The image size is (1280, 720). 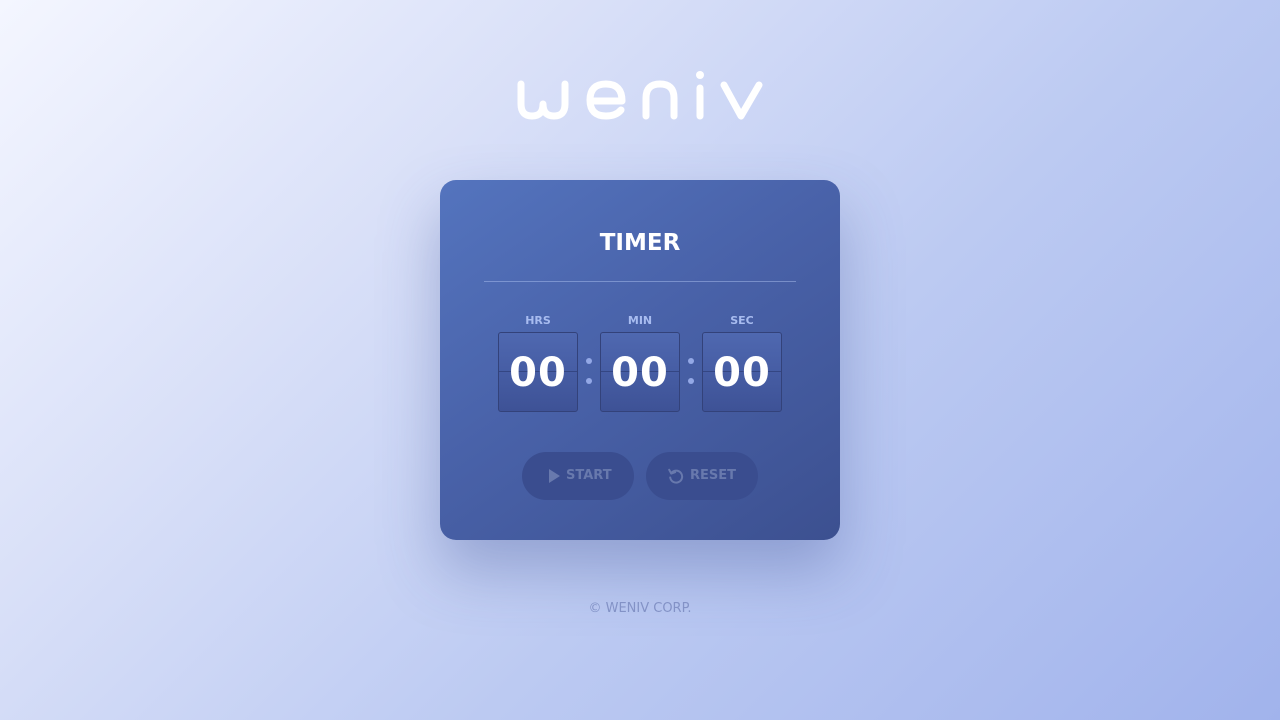 I want to click on start-button: START, so click(x=578, y=476).